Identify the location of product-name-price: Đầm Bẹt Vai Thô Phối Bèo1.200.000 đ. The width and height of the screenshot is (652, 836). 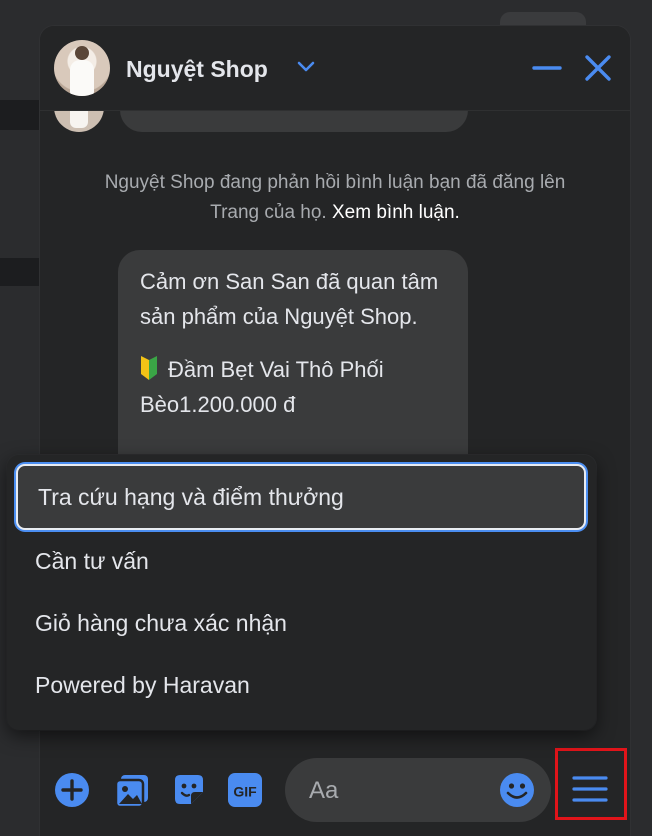
(262, 387).